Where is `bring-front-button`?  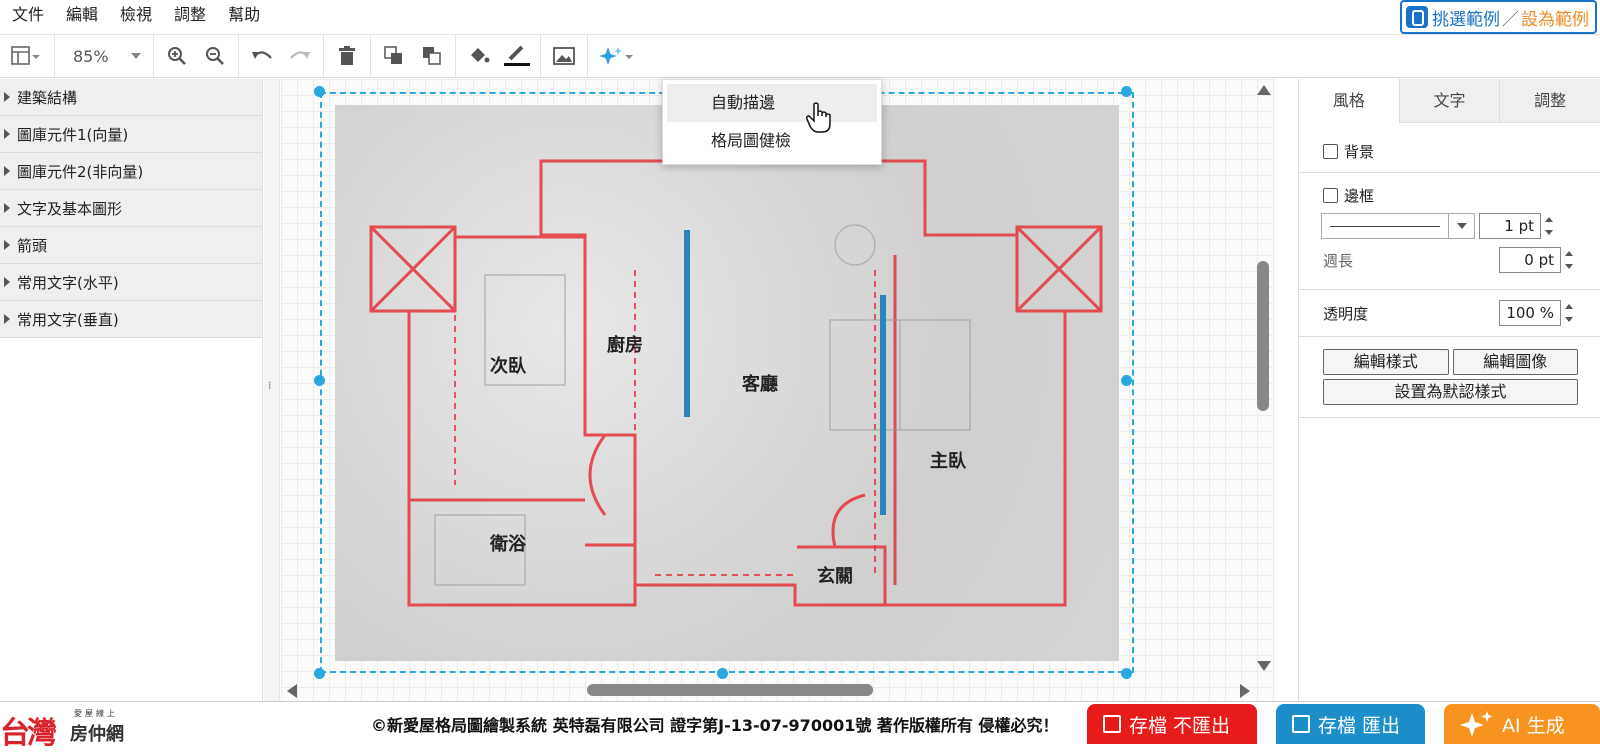 bring-front-button is located at coordinates (394, 56).